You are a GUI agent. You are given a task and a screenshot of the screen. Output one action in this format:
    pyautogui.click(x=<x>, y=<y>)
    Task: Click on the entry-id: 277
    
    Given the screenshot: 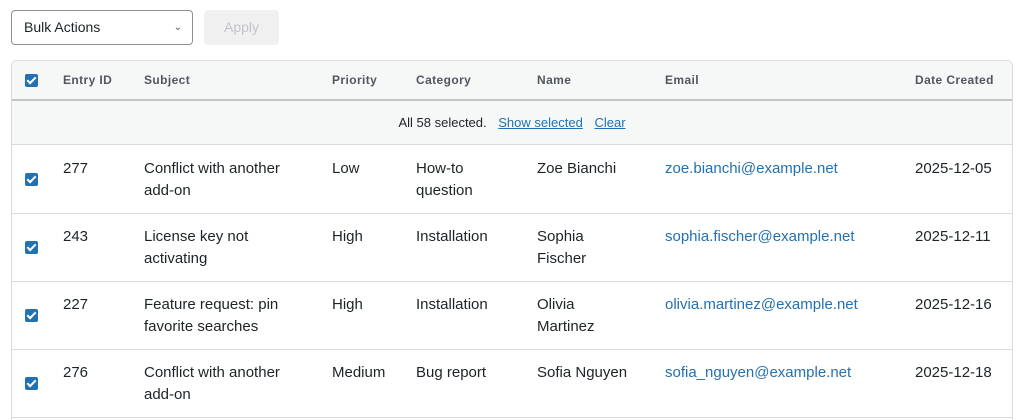 What is the action you would take?
    pyautogui.click(x=76, y=168)
    